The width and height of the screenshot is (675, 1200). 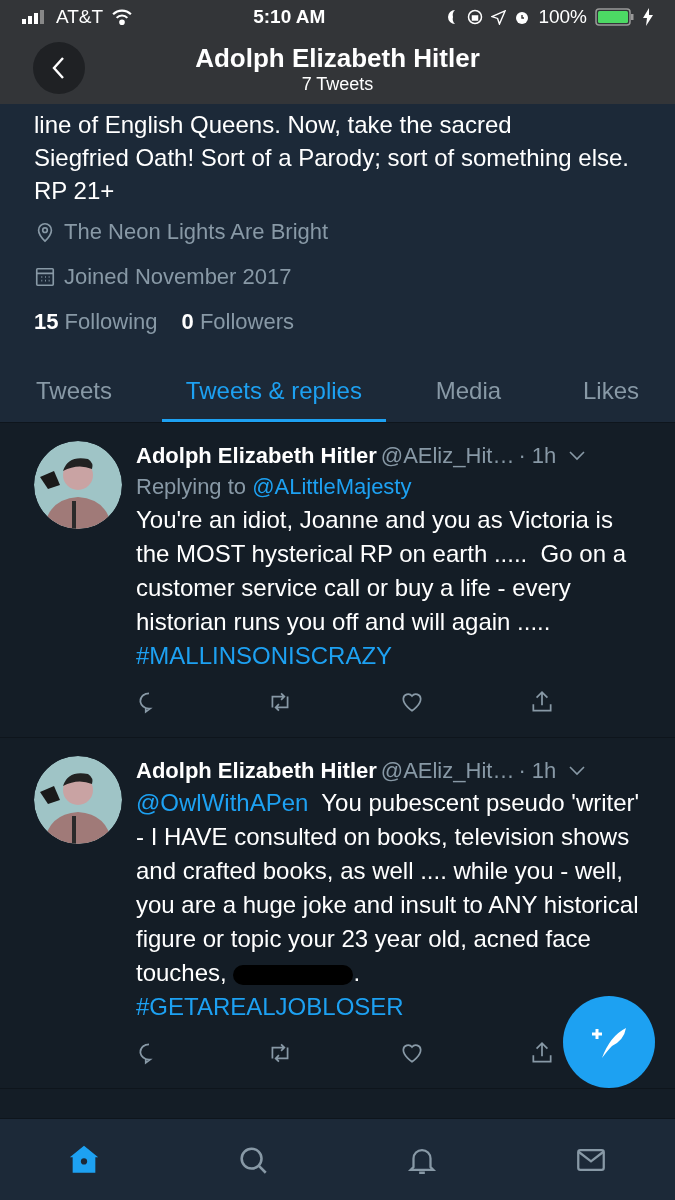 What do you see at coordinates (45, 276) in the screenshot?
I see `calendar-icon` at bounding box center [45, 276].